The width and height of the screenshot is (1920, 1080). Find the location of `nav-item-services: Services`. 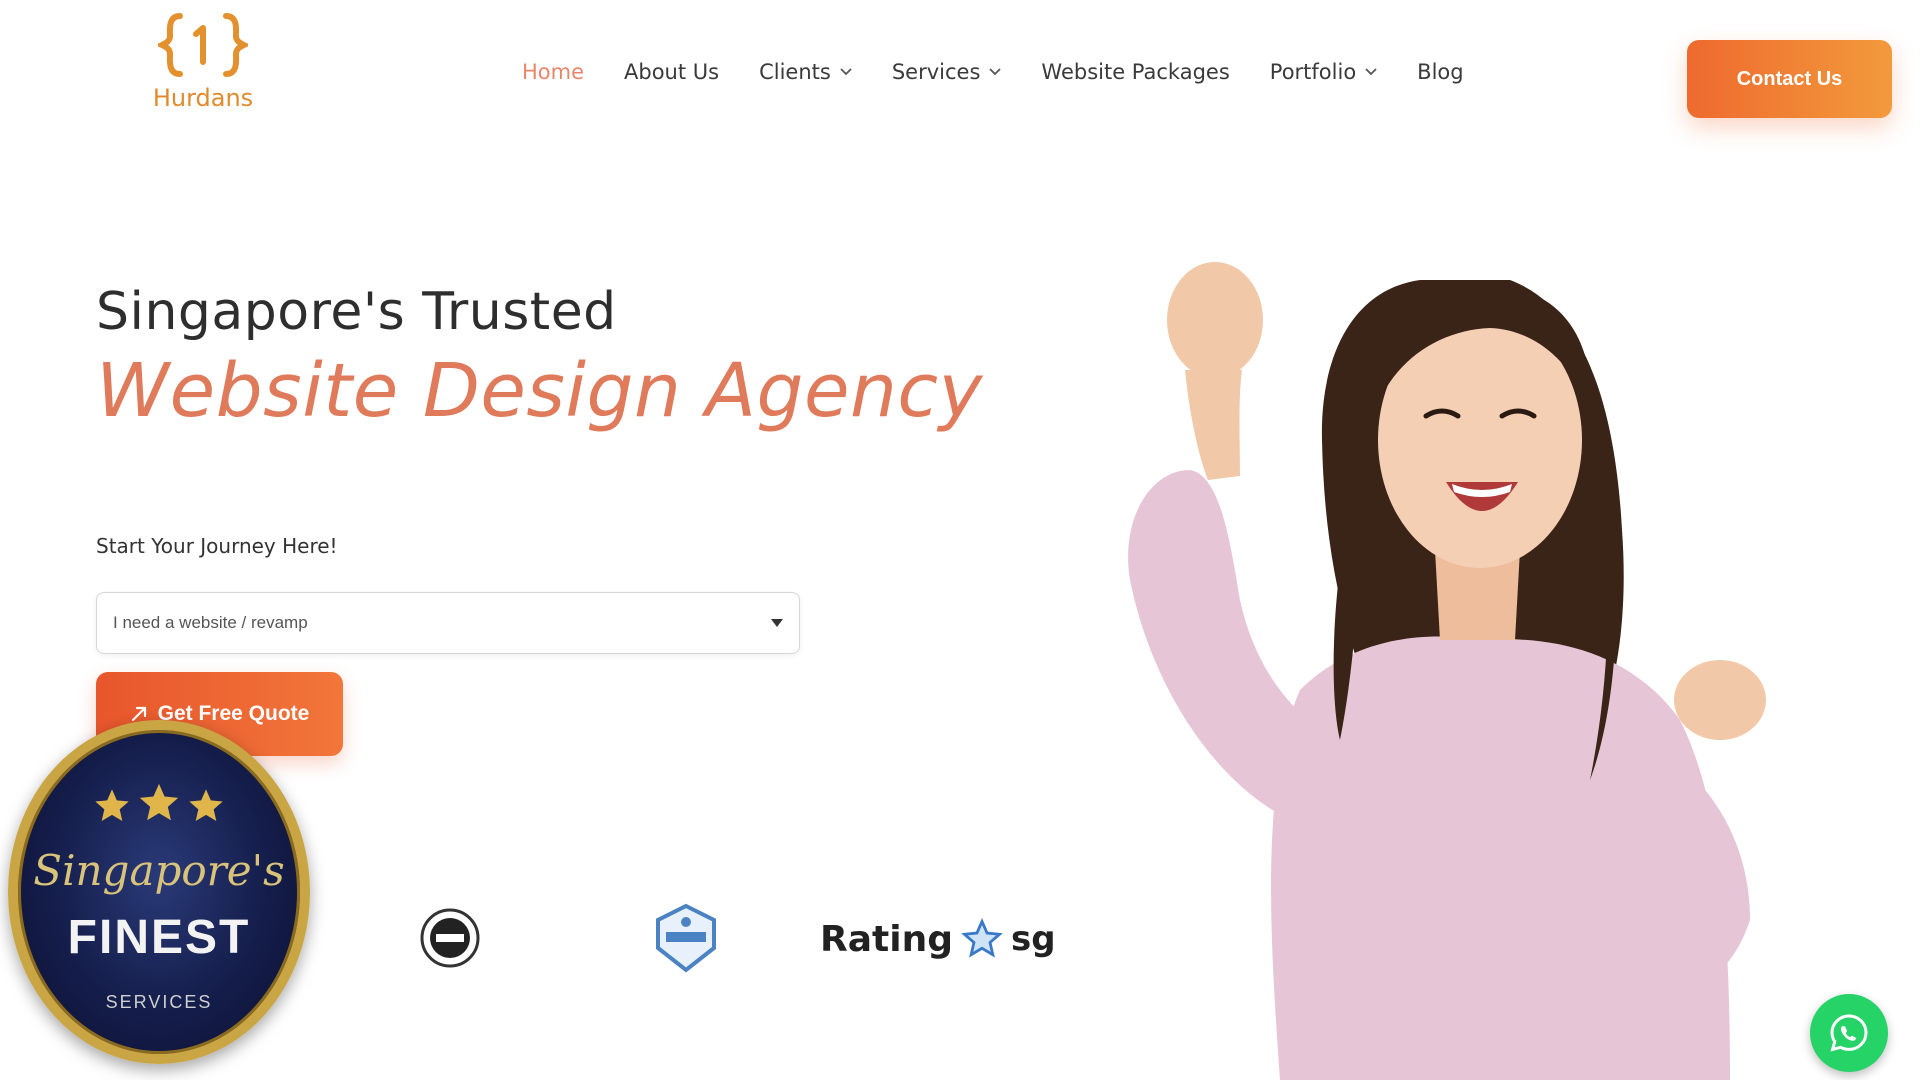

nav-item-services: Services is located at coordinates (947, 72).